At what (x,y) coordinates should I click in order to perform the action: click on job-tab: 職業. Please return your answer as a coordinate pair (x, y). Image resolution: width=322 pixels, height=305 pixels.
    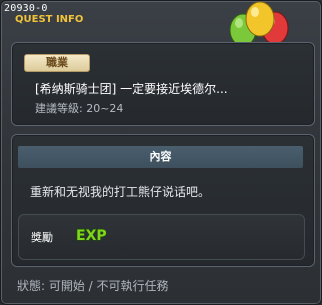
    Looking at the image, I should click on (57, 63).